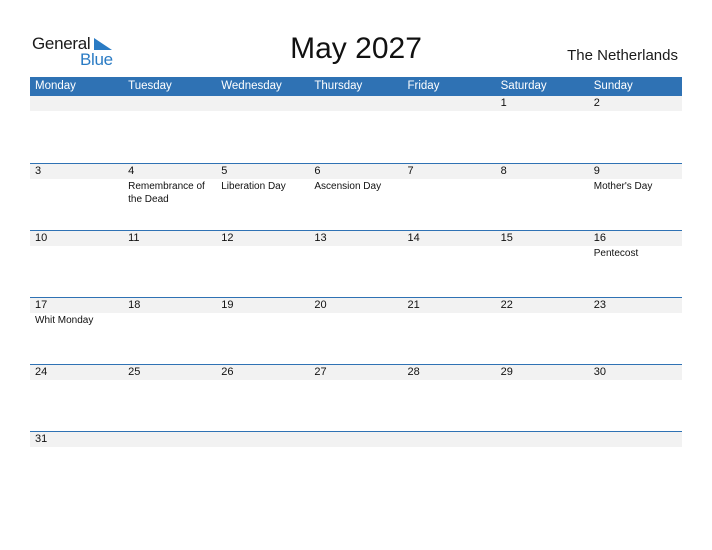  What do you see at coordinates (413, 305) in the screenshot?
I see `day-number: 21` at bounding box center [413, 305].